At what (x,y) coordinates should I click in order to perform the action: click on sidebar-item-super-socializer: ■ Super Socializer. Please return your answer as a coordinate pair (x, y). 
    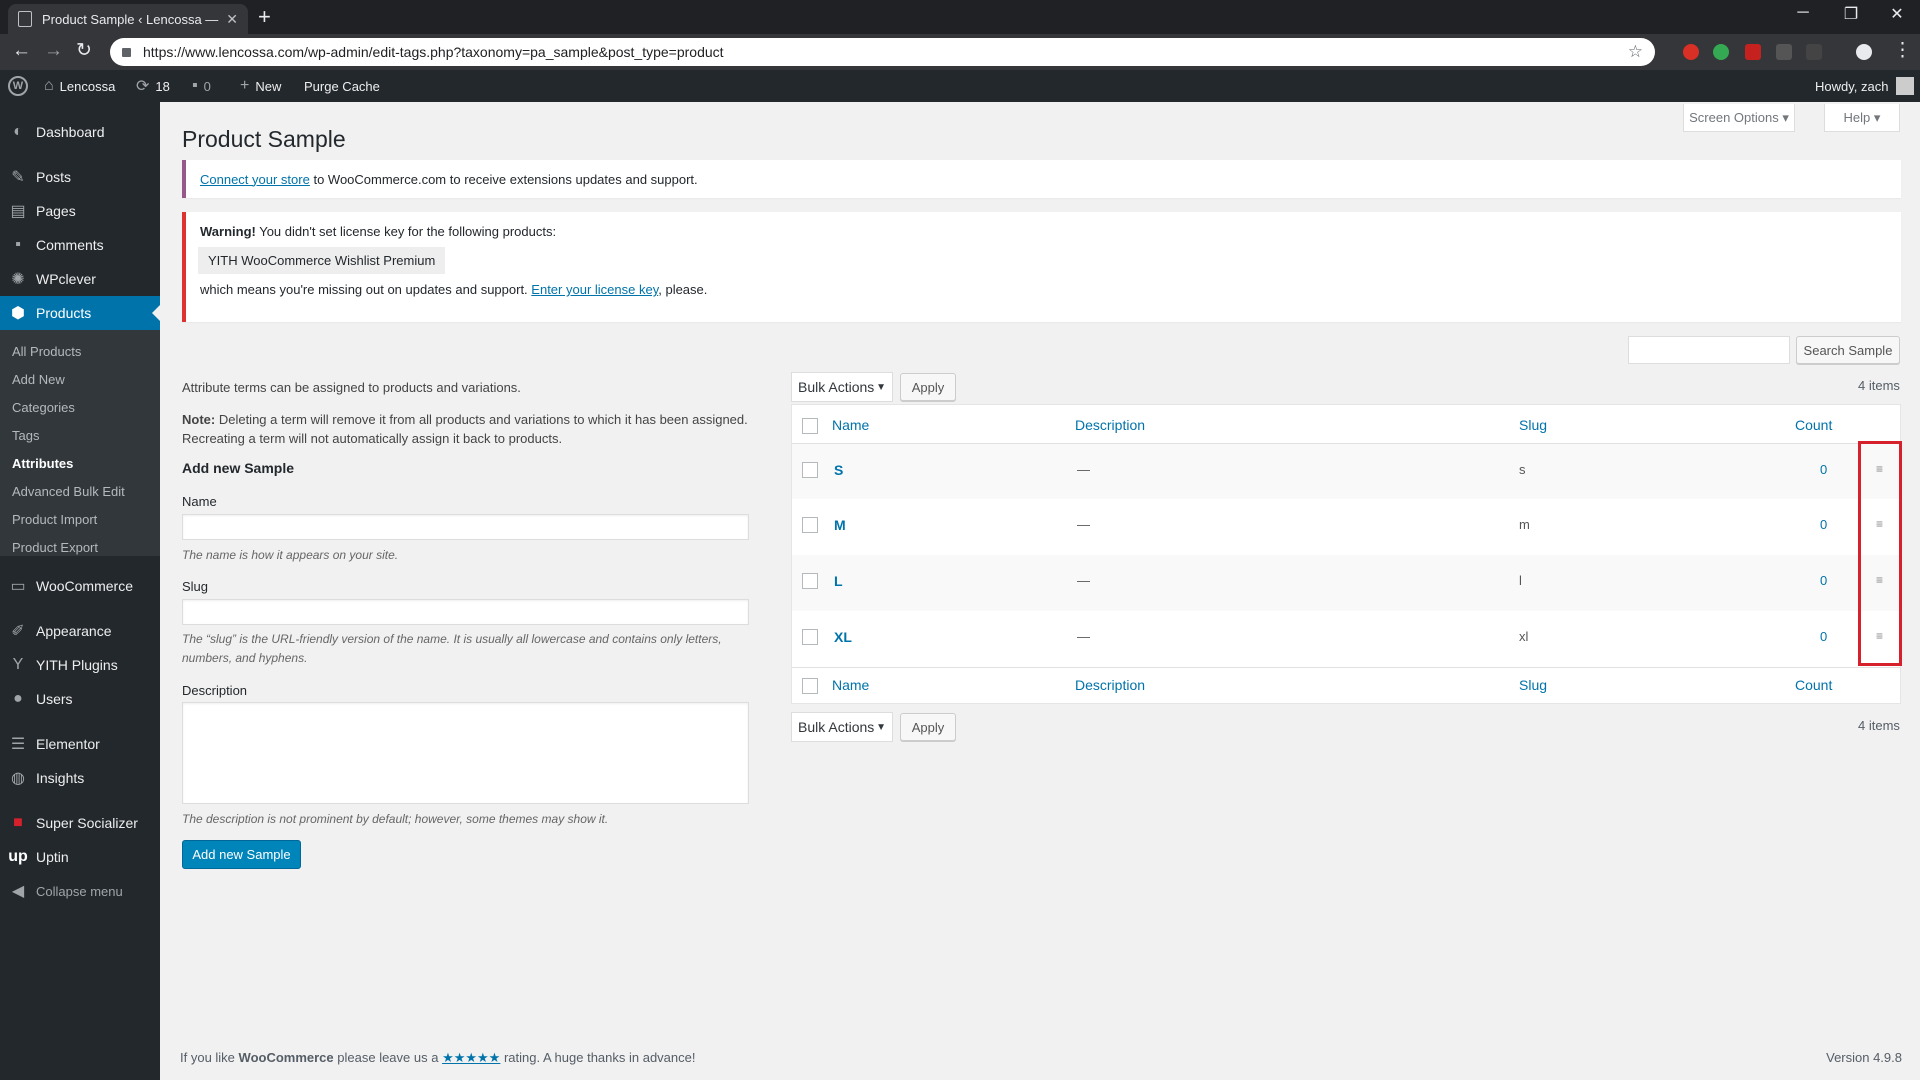
    Looking at the image, I should click on (80, 823).